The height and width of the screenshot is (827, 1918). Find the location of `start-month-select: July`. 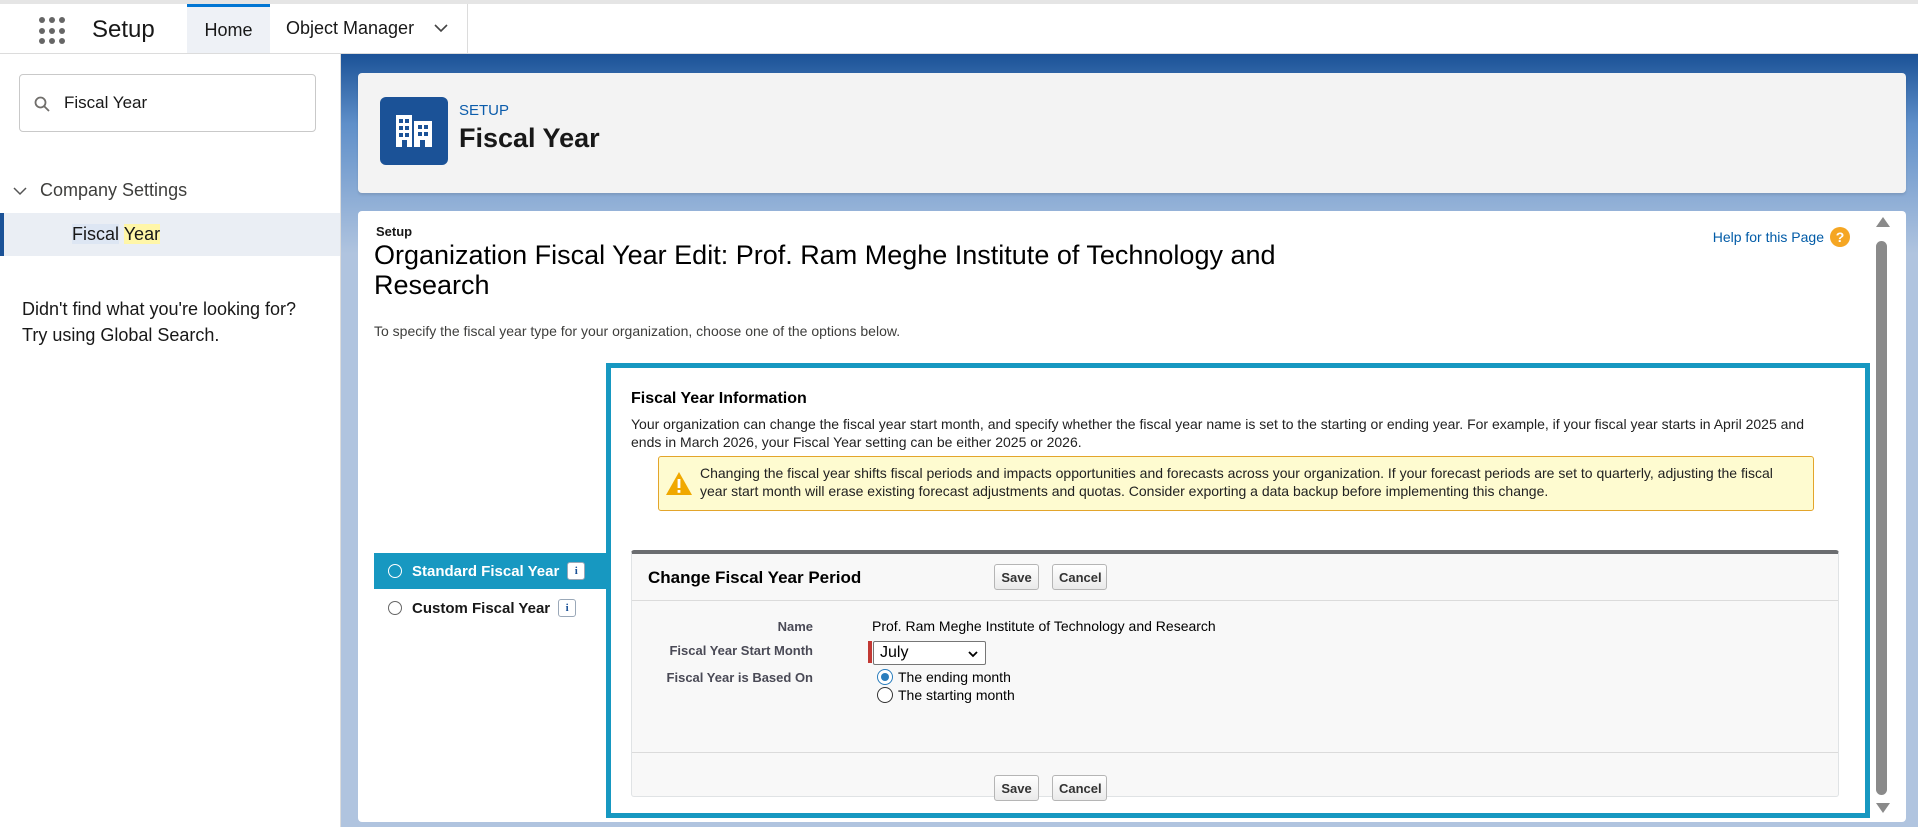

start-month-select: July is located at coordinates (929, 653).